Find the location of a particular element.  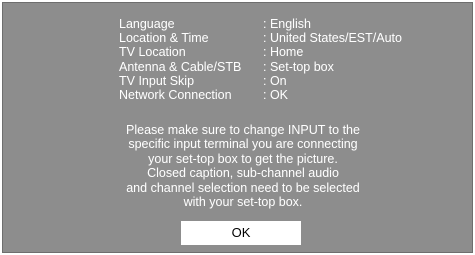

setting-row-network-connection: Network Connection : OK is located at coordinates (279, 95).